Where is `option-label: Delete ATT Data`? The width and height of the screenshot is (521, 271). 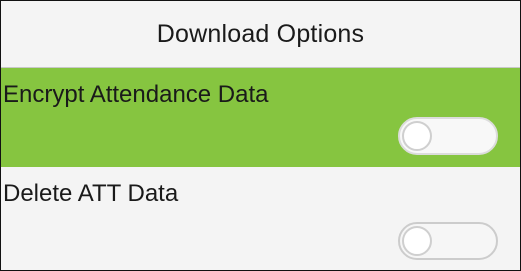
option-label: Delete ATT Data is located at coordinates (91, 193).